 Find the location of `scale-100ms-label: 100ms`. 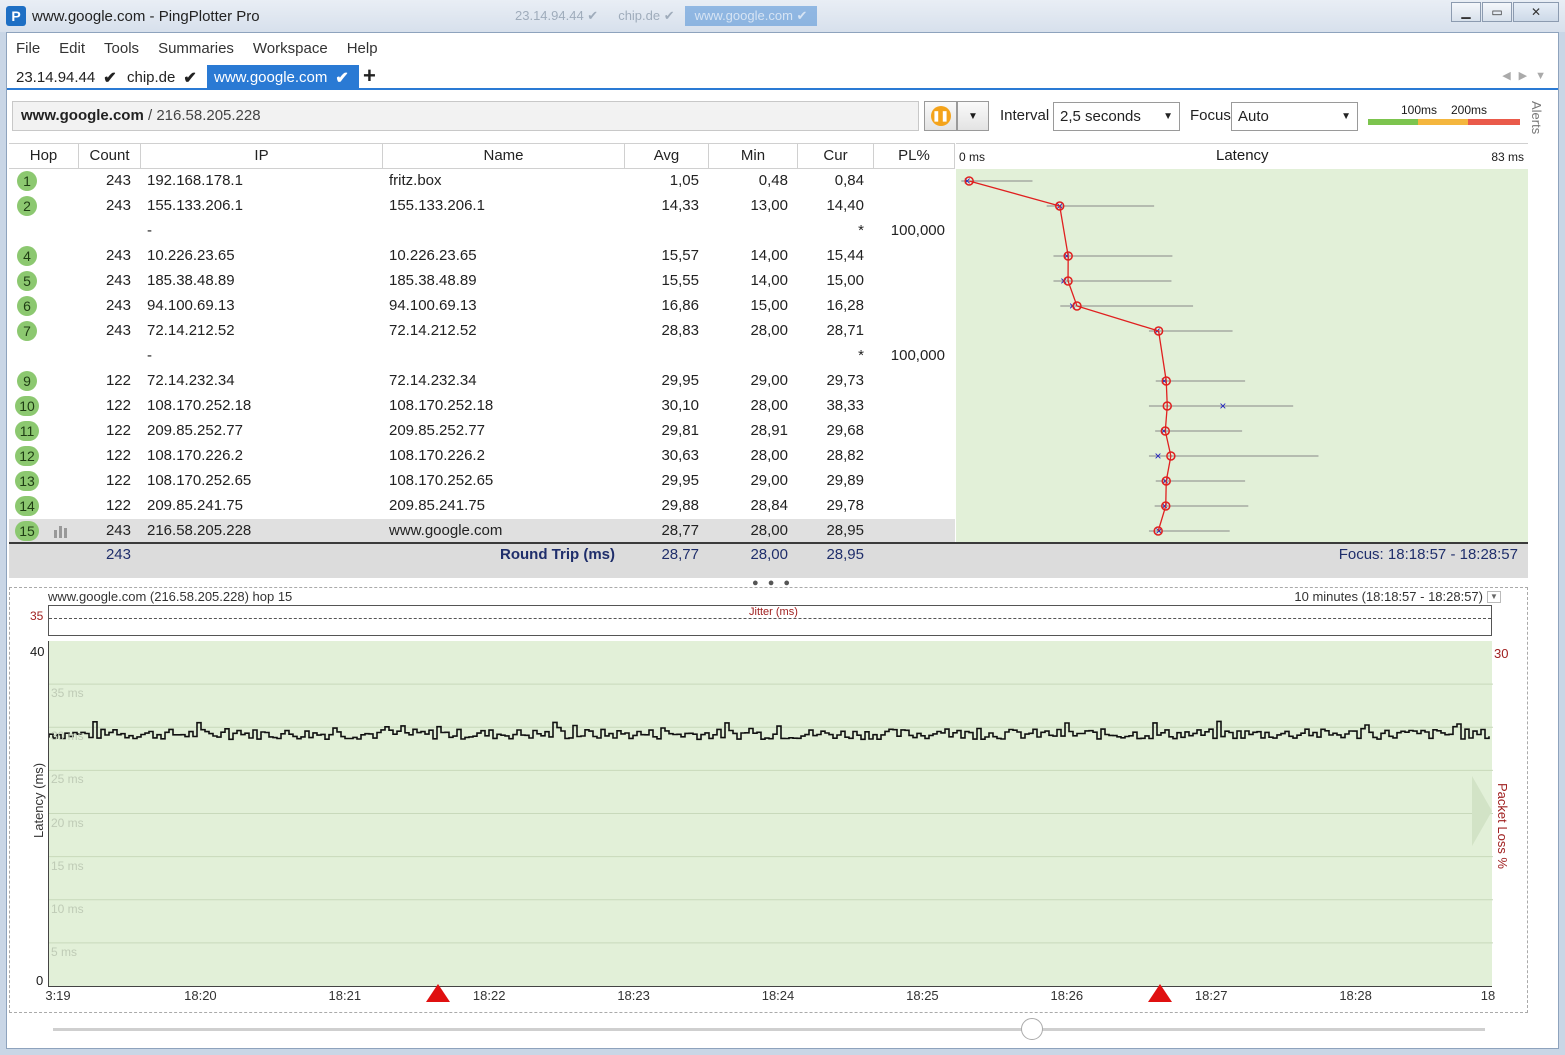

scale-100ms-label: 100ms is located at coordinates (1419, 110).